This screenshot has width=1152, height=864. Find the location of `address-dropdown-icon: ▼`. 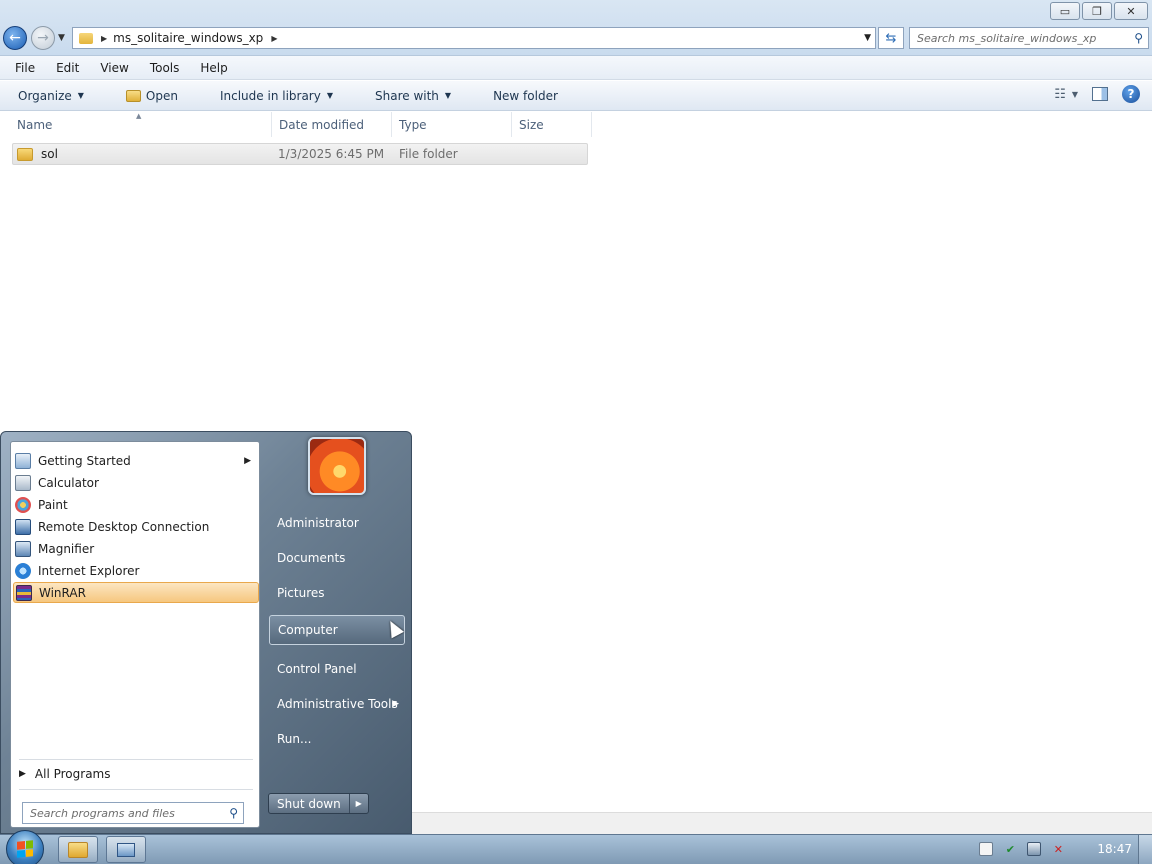

address-dropdown-icon: ▼ is located at coordinates (867, 38).